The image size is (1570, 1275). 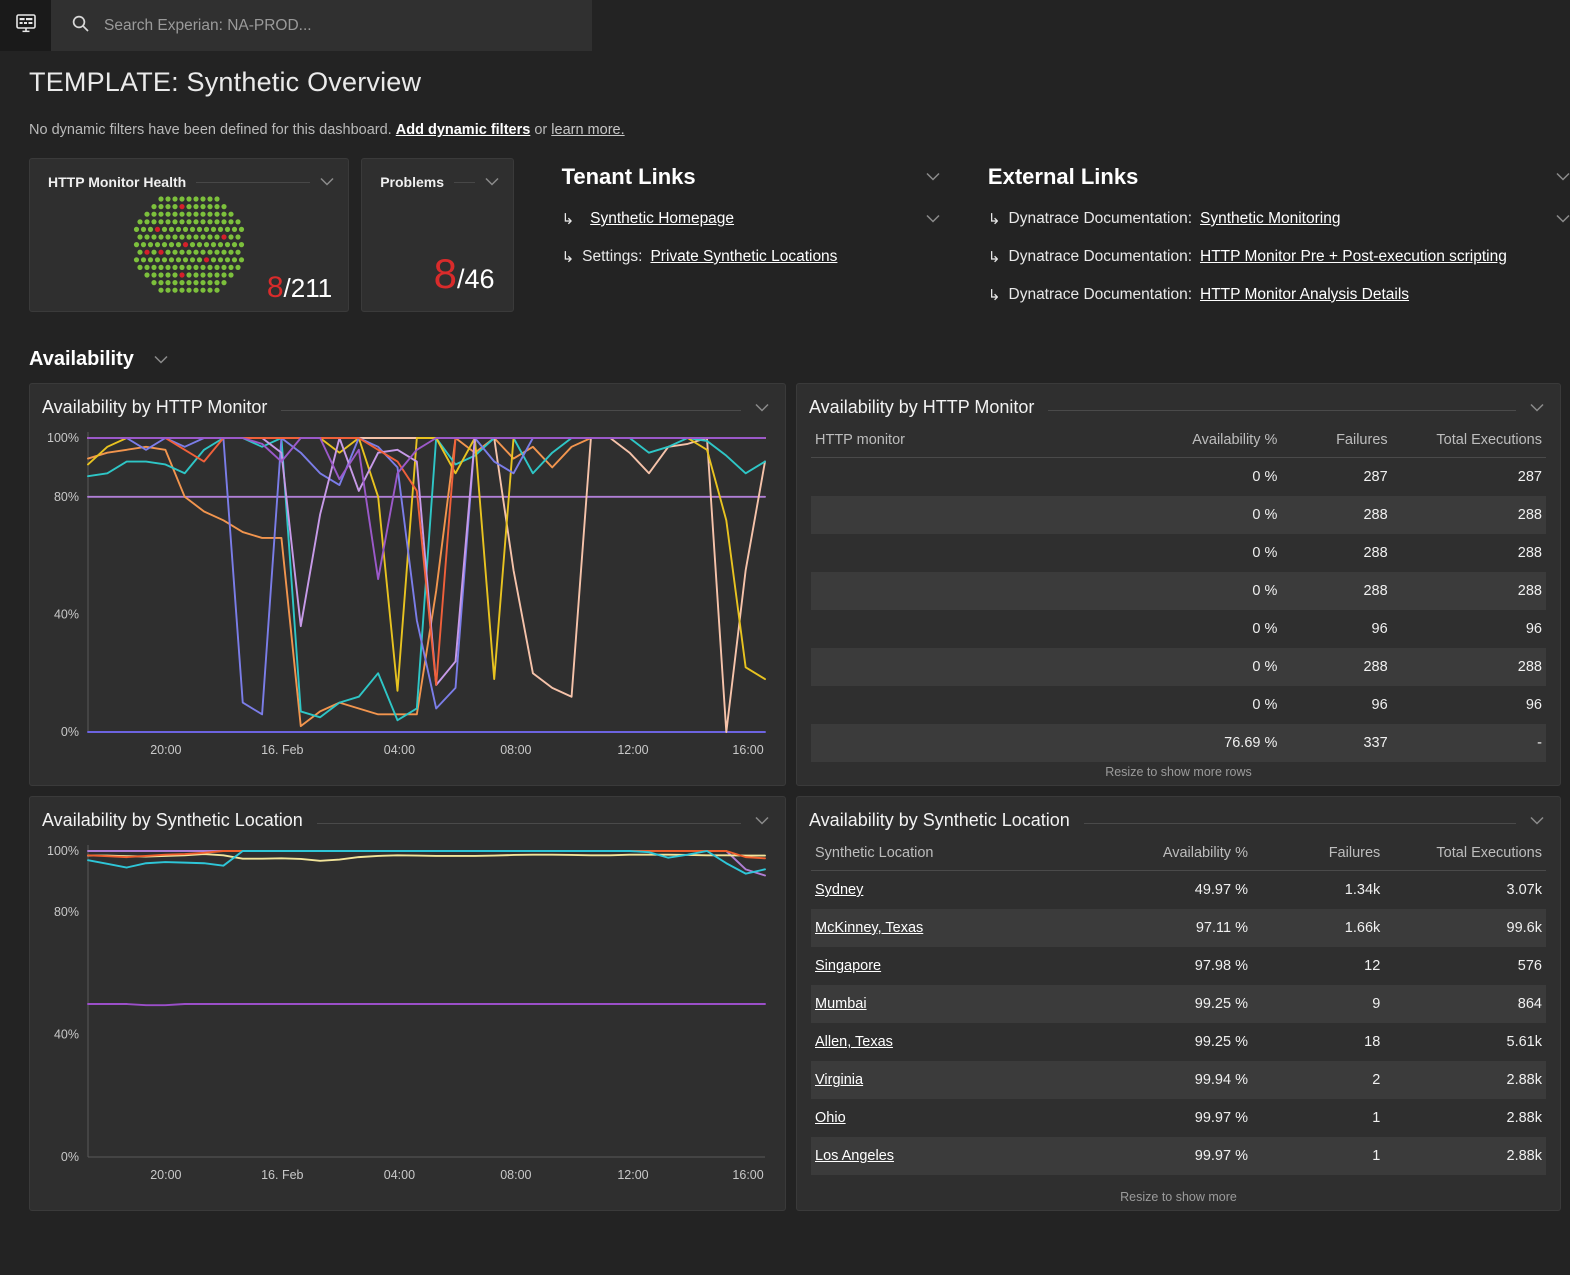 What do you see at coordinates (943, 856) in the screenshot?
I see `column-header-location: Synthetic Location` at bounding box center [943, 856].